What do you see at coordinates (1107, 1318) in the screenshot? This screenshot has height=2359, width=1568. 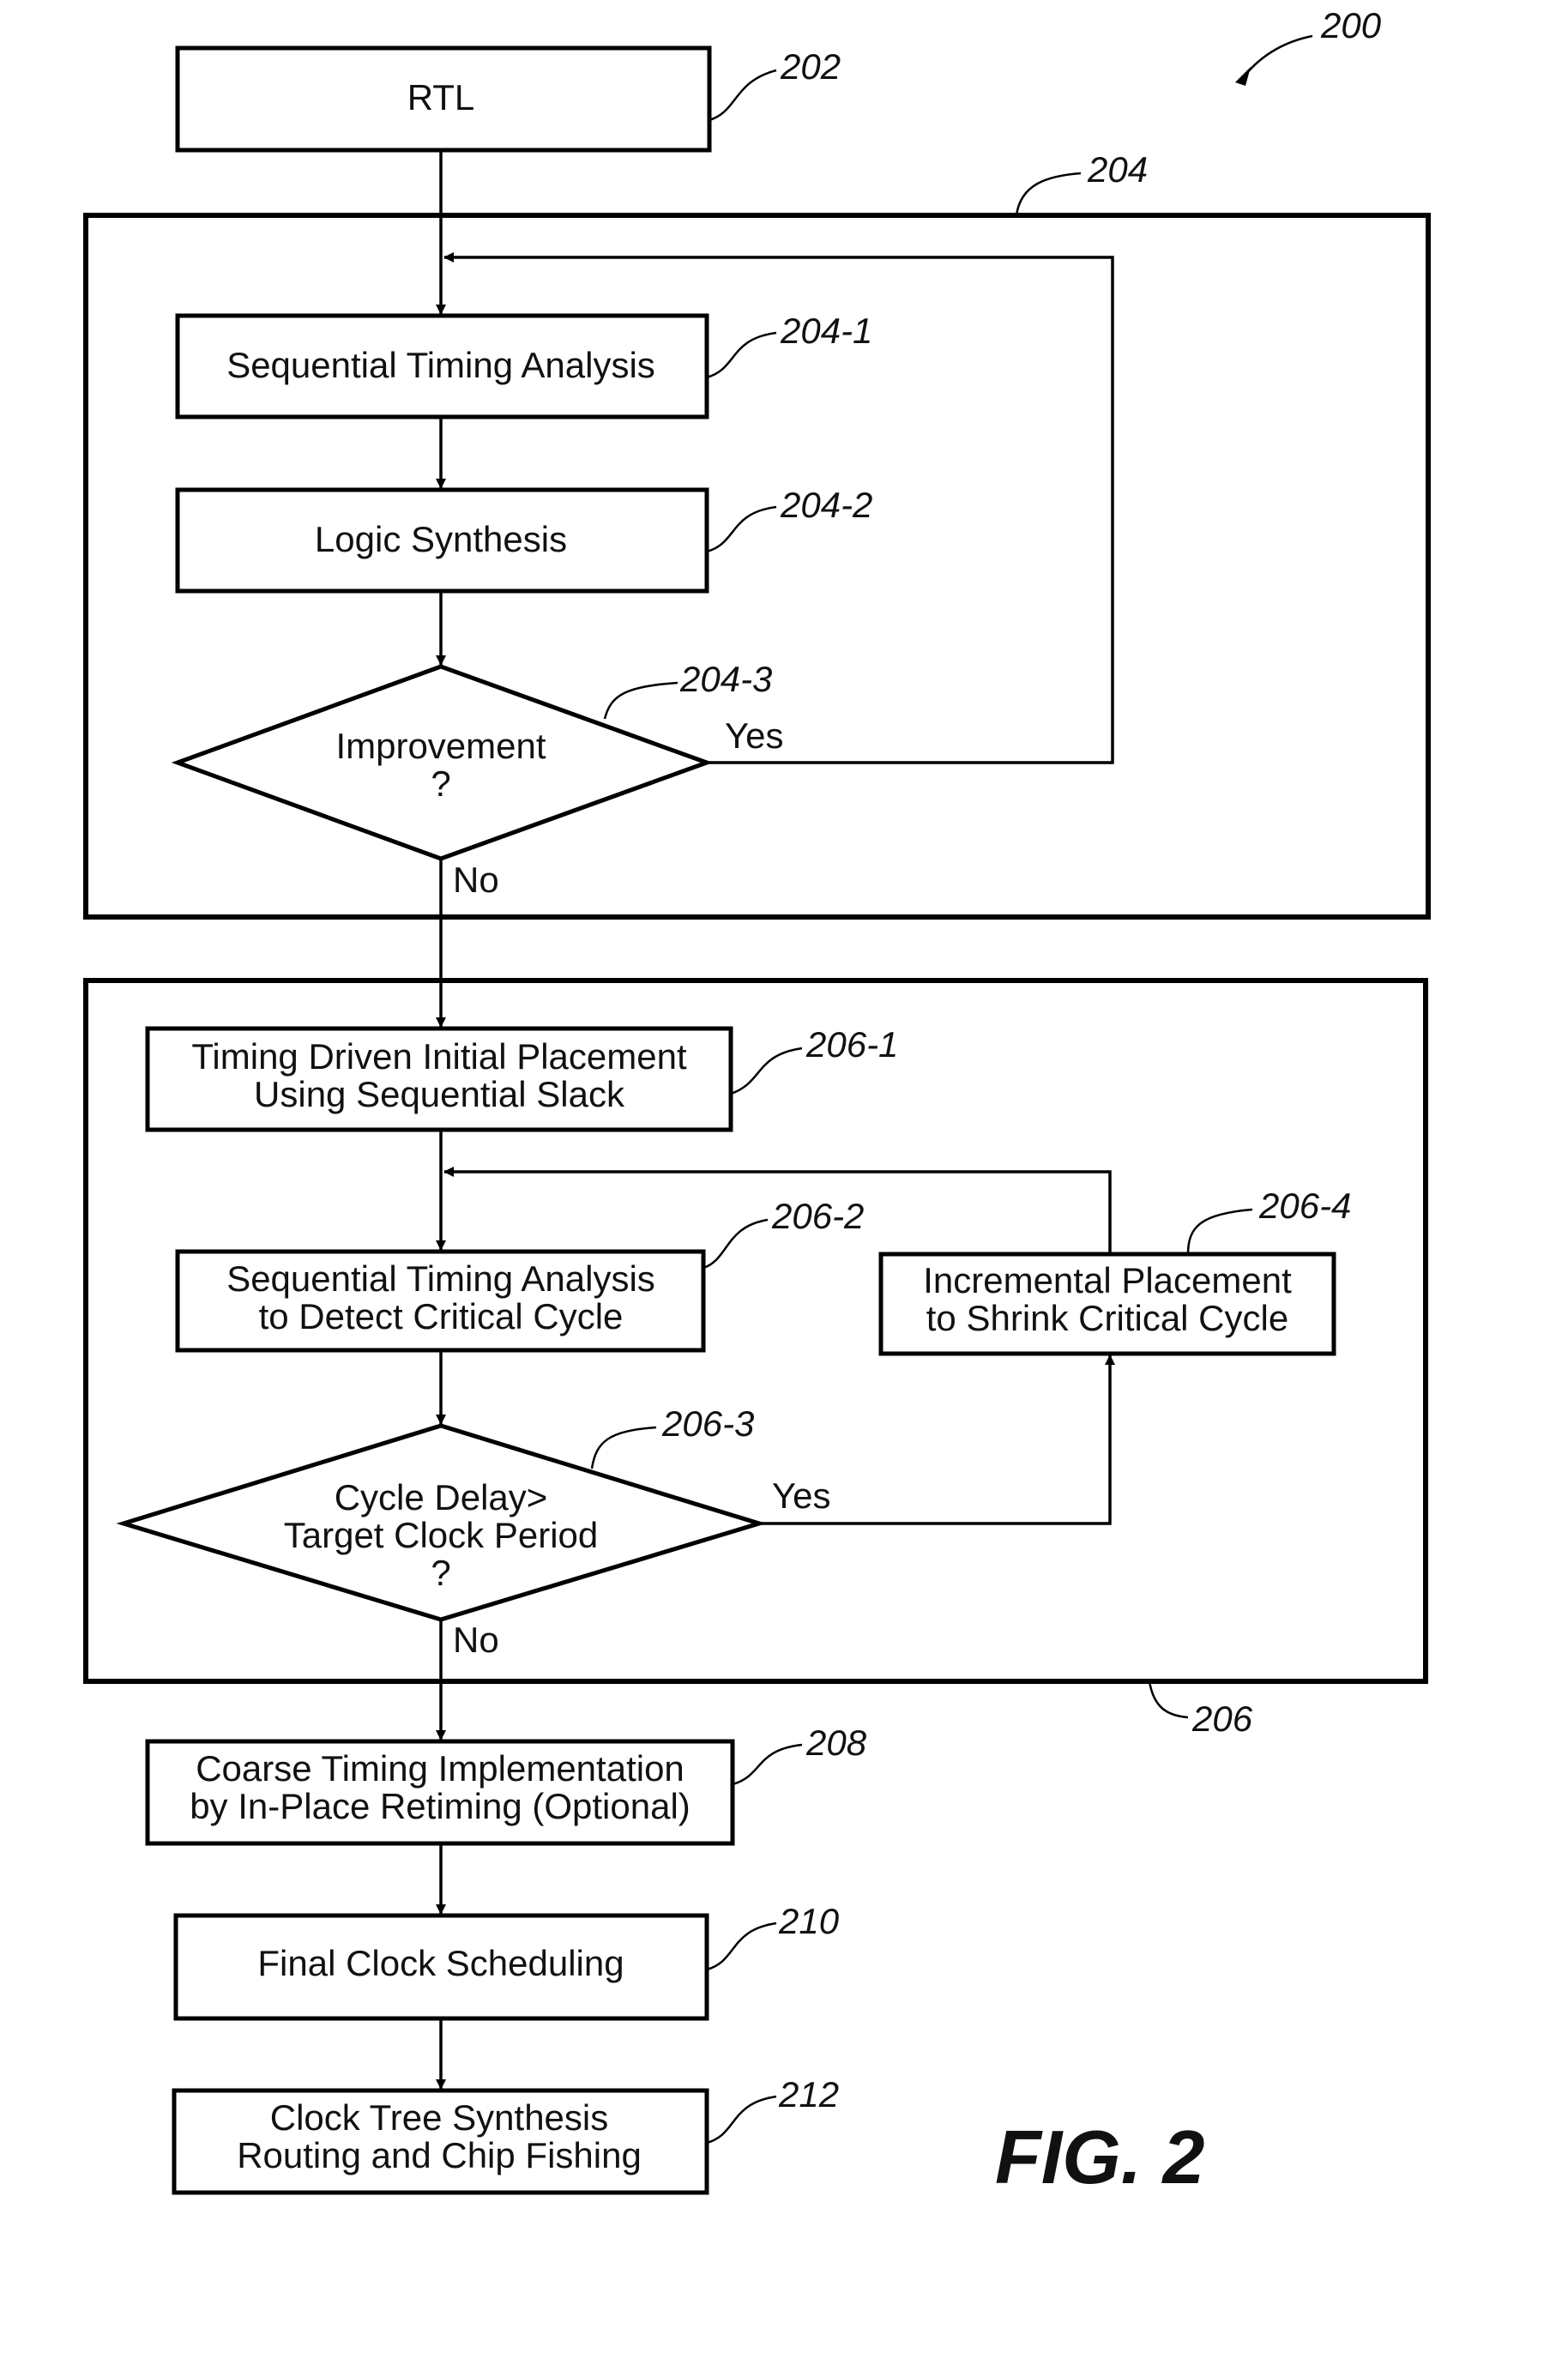 I see `incremental-placement-line2: to Shrink Critical Cycle` at bounding box center [1107, 1318].